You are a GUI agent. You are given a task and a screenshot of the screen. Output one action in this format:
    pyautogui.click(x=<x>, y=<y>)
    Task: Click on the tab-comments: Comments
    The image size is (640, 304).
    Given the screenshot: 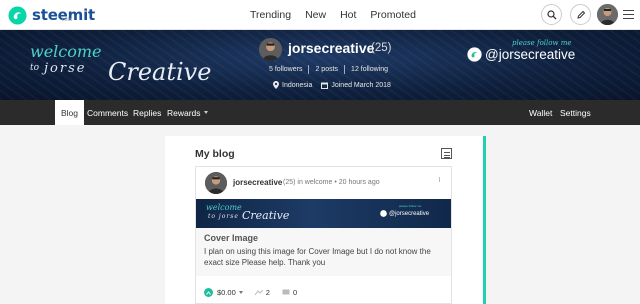 What is the action you would take?
    pyautogui.click(x=107, y=112)
    